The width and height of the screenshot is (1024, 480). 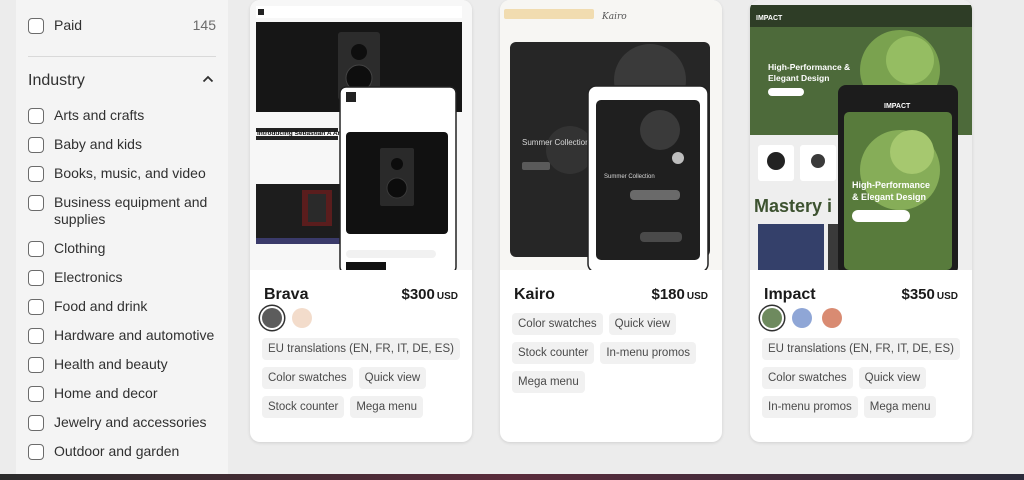 What do you see at coordinates (122, 248) in the screenshot?
I see `filter-industry-item: Clothing` at bounding box center [122, 248].